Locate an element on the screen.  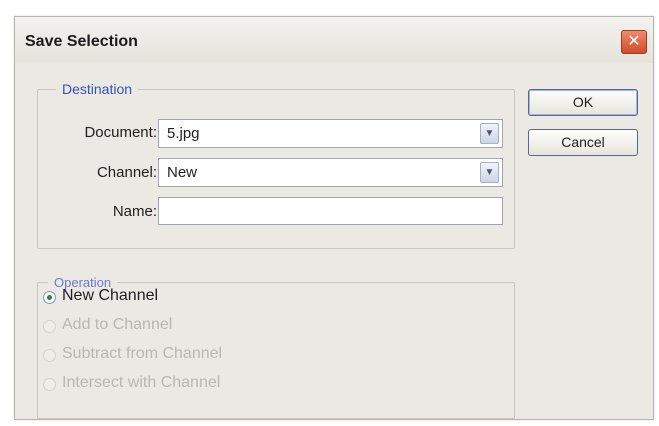
title-bar: Save Selection ✕ is located at coordinates (334, 40).